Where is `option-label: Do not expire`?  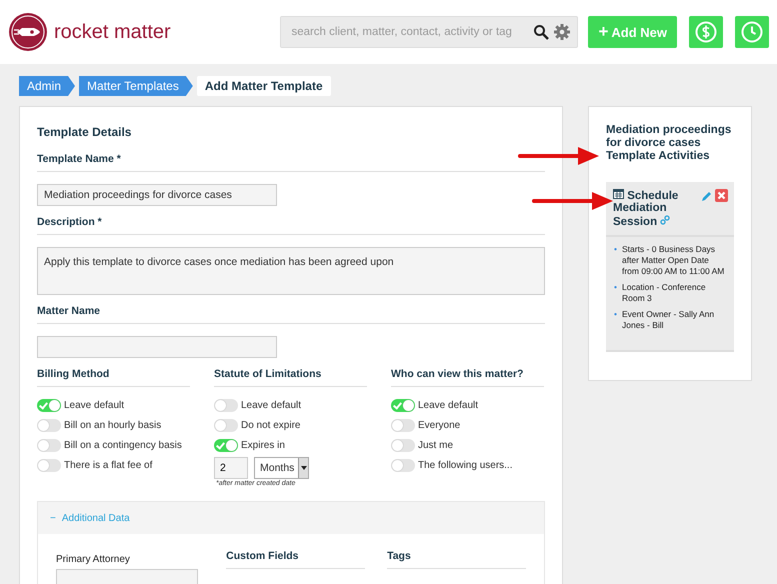 option-label: Do not expire is located at coordinates (270, 425).